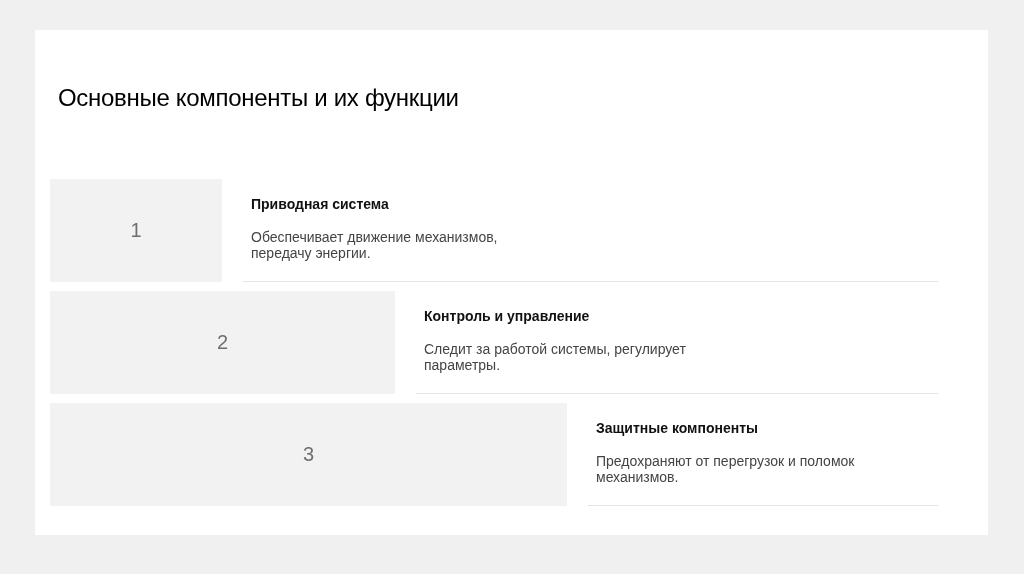 This screenshot has width=1024, height=574. What do you see at coordinates (136, 230) in the screenshot?
I see `step-number: 1` at bounding box center [136, 230].